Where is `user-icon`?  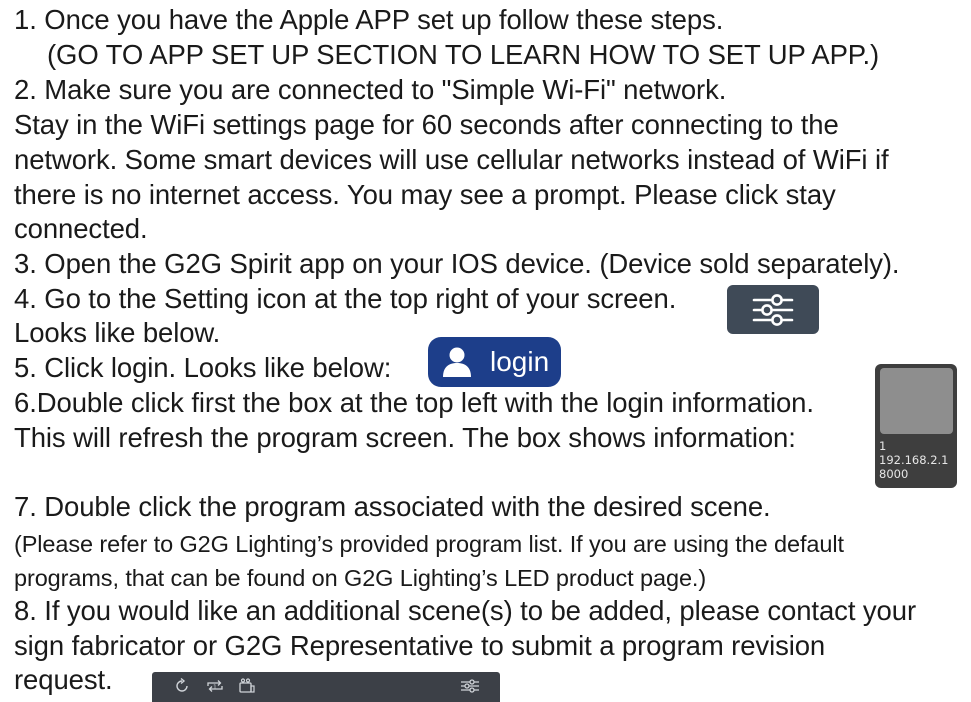 user-icon is located at coordinates (457, 362).